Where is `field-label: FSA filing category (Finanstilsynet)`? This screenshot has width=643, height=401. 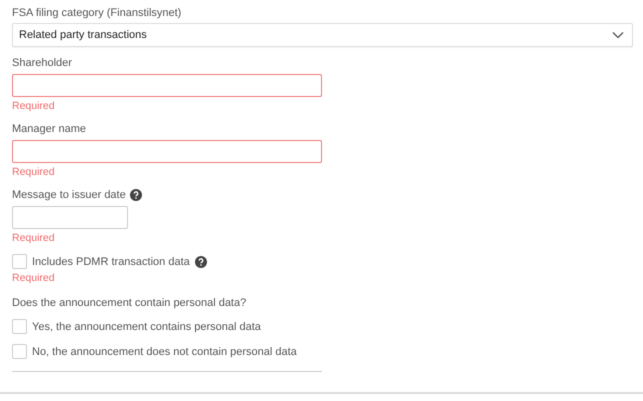
field-label: FSA filing category (Finanstilsynet) is located at coordinates (97, 13).